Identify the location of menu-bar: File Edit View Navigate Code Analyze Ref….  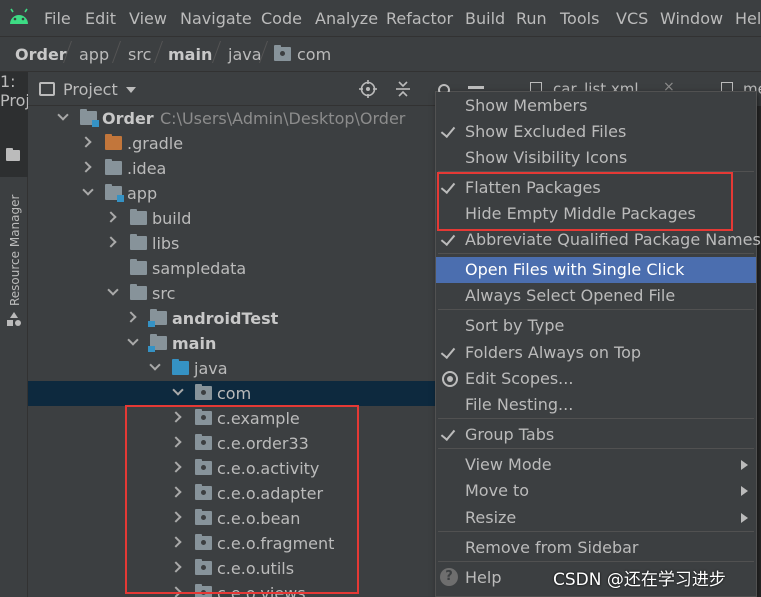
(380, 18).